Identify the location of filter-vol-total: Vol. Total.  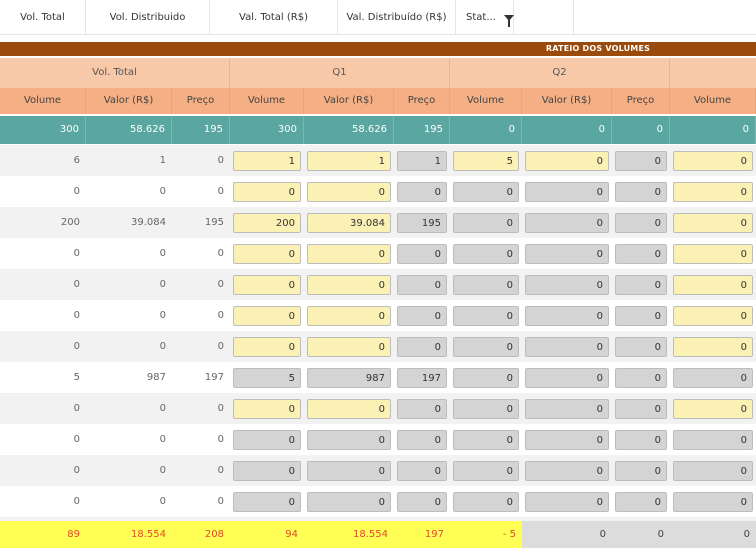
(43, 17).